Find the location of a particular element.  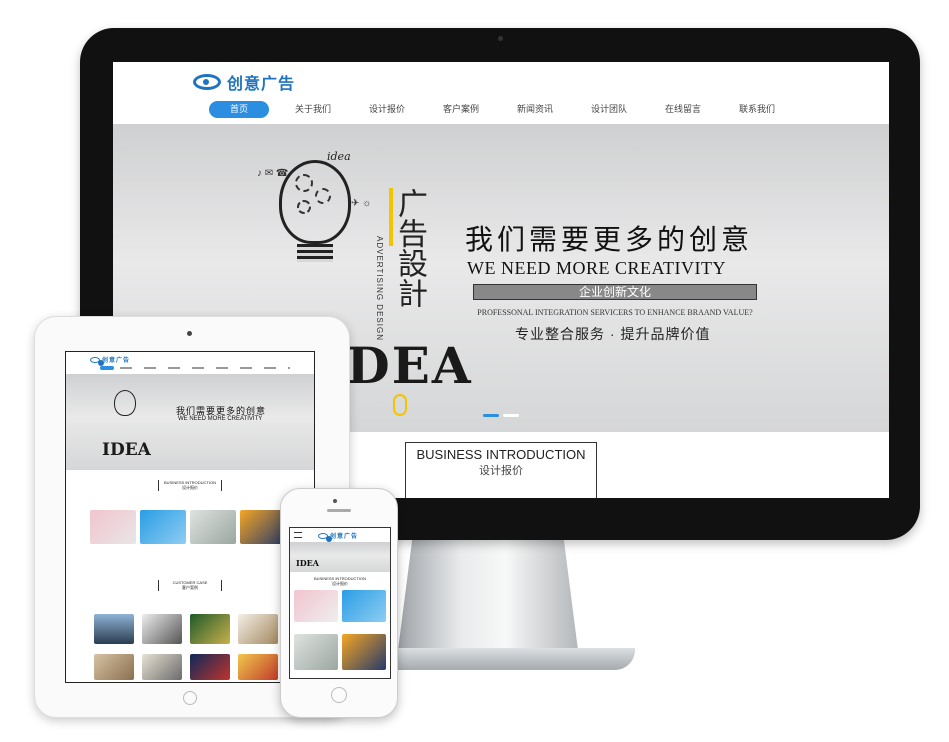

main-nav: 首页 关于我们 设计报价 客户案例 新闻资讯 设计团队 在线留言 联系我们 is located at coordinates (498, 109).